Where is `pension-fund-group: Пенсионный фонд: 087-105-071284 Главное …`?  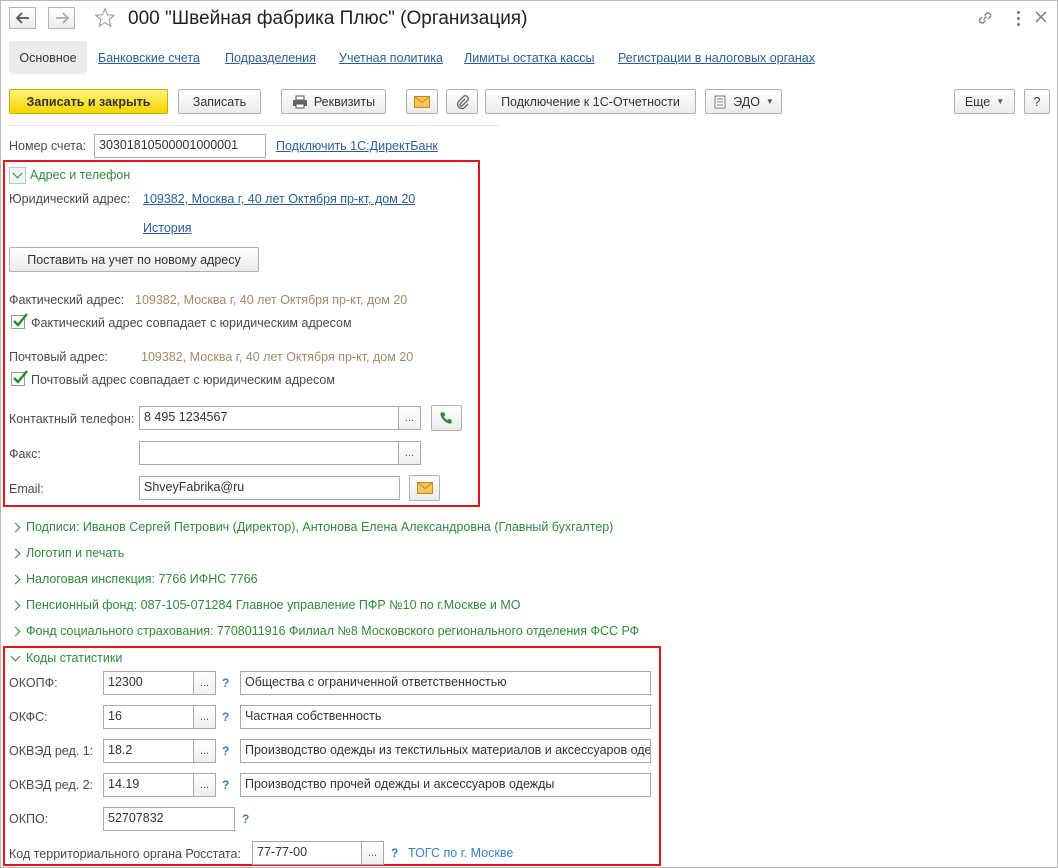 pension-fund-group: Пенсионный фонд: 087-105-071284 Главное … is located at coordinates (265, 605).